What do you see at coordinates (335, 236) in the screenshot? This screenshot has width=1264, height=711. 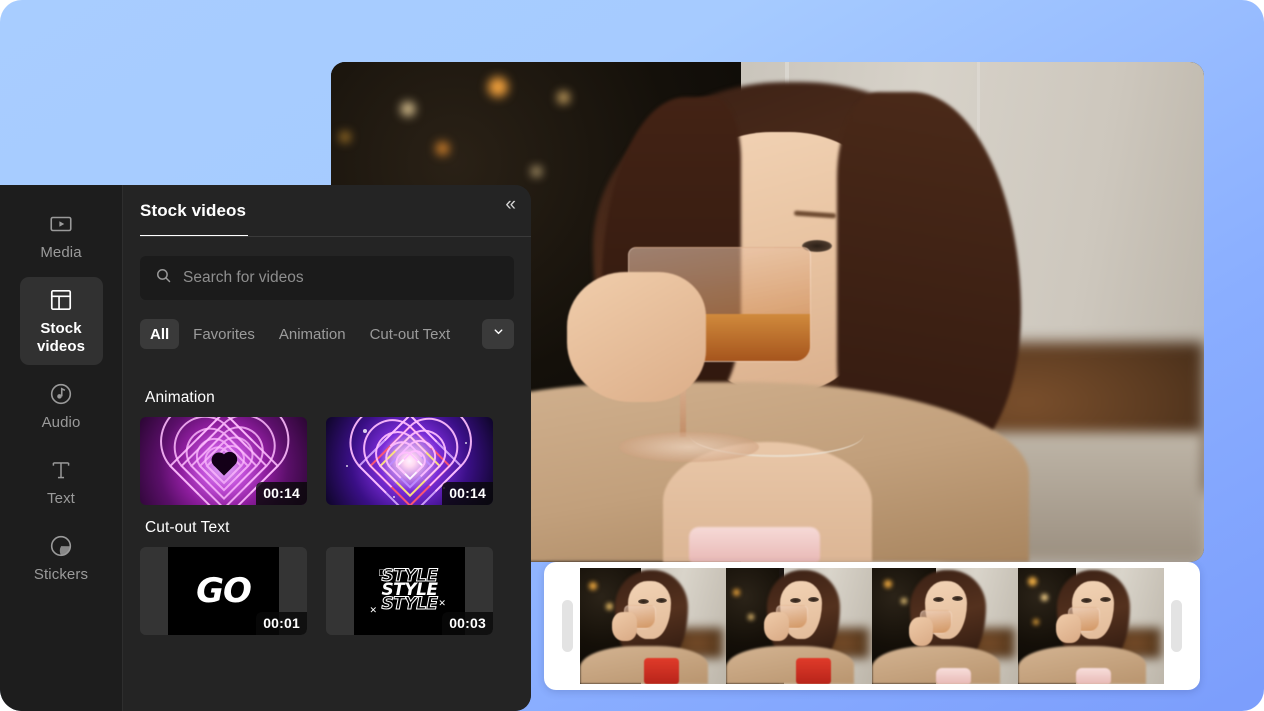 I see `header-divider` at bounding box center [335, 236].